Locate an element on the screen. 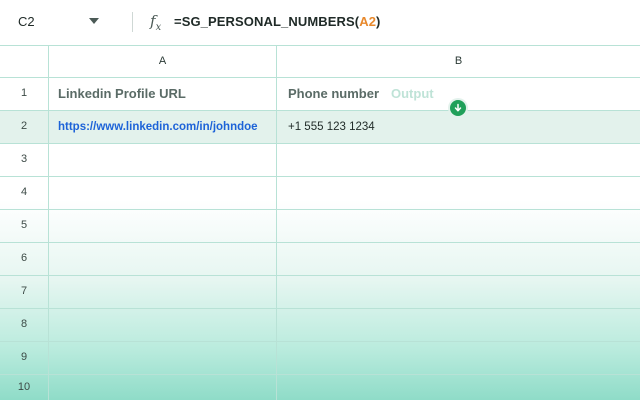 Image resolution: width=640 pixels, height=400 pixels. formula-bar: C2 fx =SG_PERSONAL_NUMBERS(A2) is located at coordinates (320, 22).